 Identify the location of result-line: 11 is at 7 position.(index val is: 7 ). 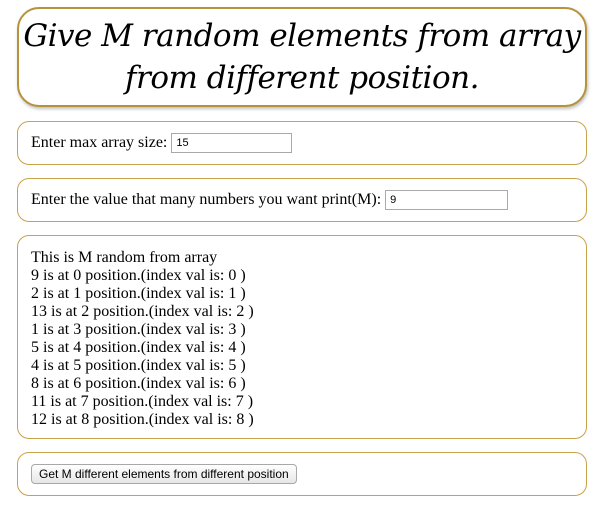
(142, 401).